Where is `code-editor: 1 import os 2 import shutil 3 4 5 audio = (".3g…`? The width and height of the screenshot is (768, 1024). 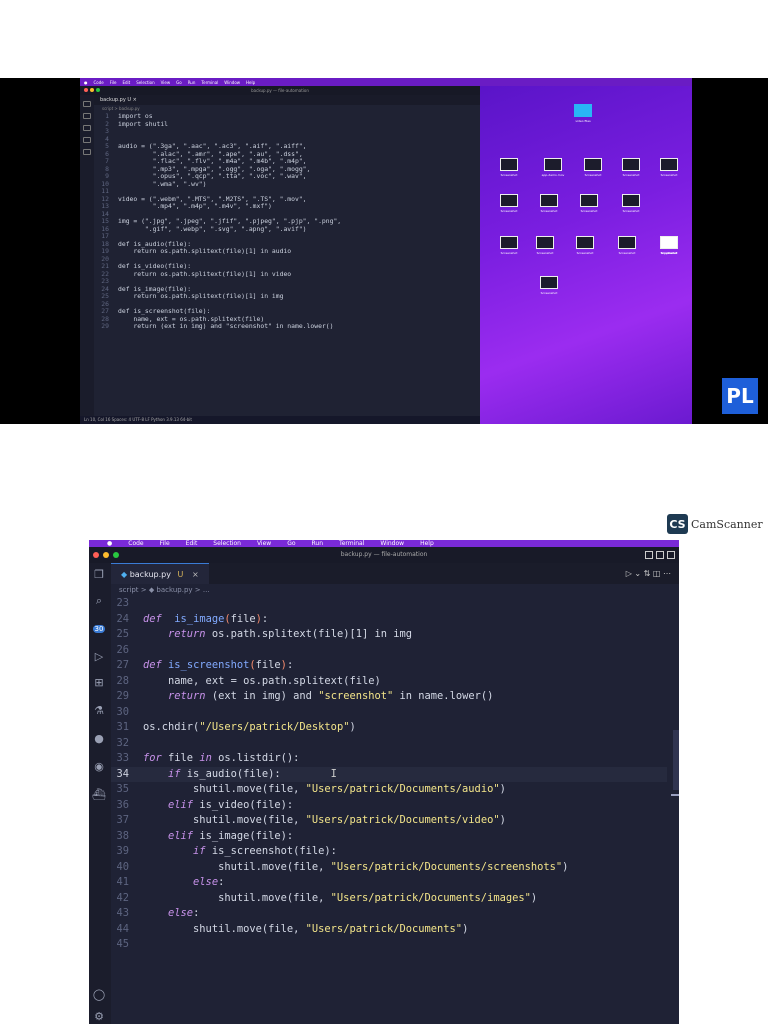
code-editor: 1 import os 2 import shutil 3 4 5 audio = (".3g… is located at coordinates (287, 262).